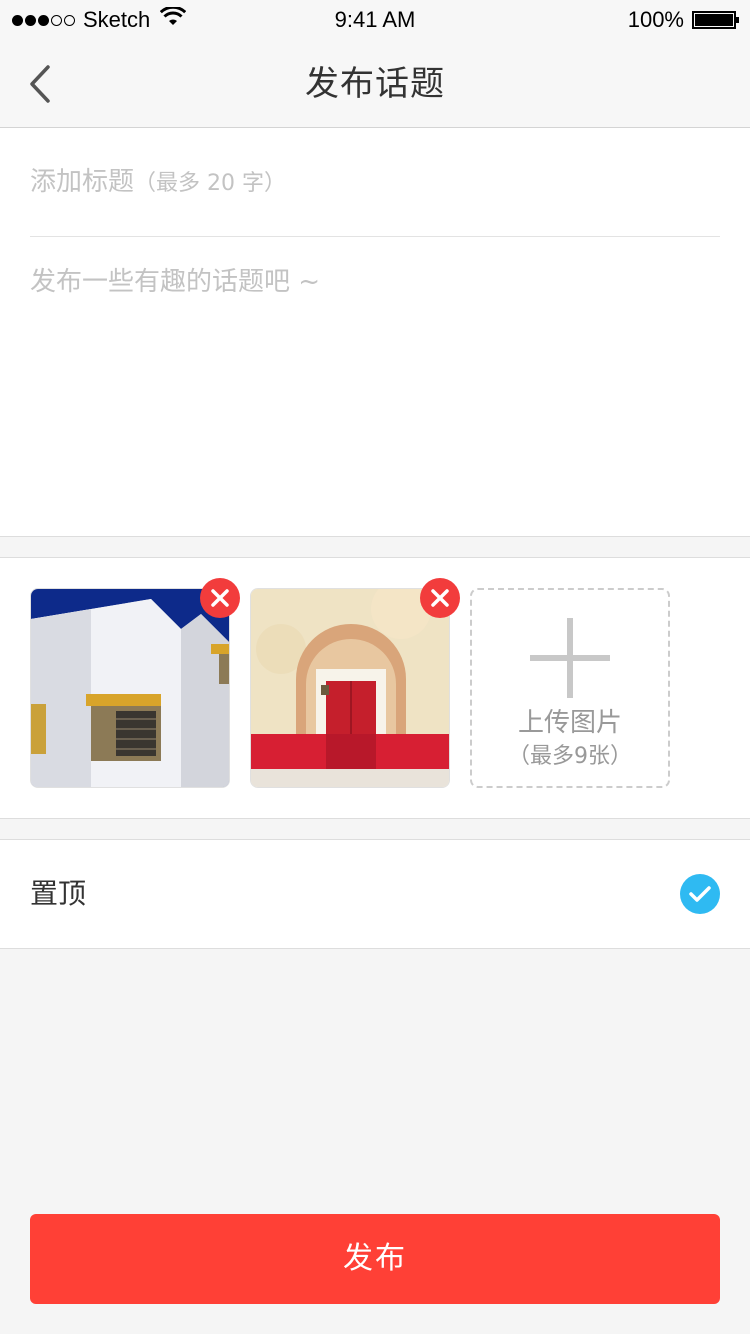  I want to click on navigation-bar: 发布话题, so click(375, 84).